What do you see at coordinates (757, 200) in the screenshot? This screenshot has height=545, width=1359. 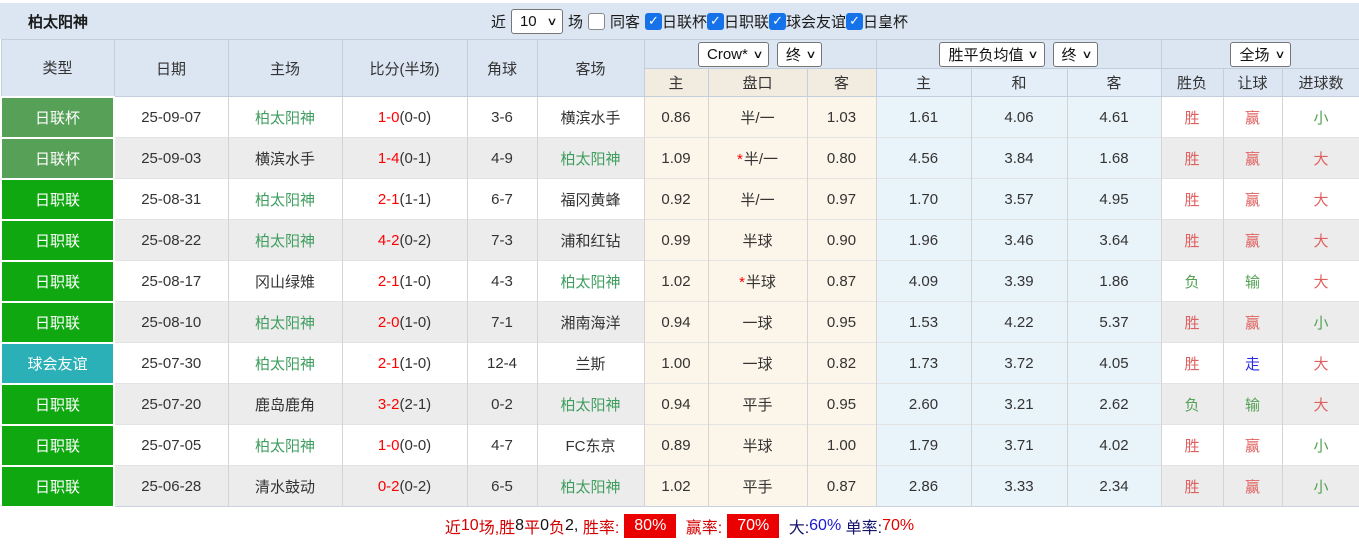 I see `handicap-line: 半/一` at bounding box center [757, 200].